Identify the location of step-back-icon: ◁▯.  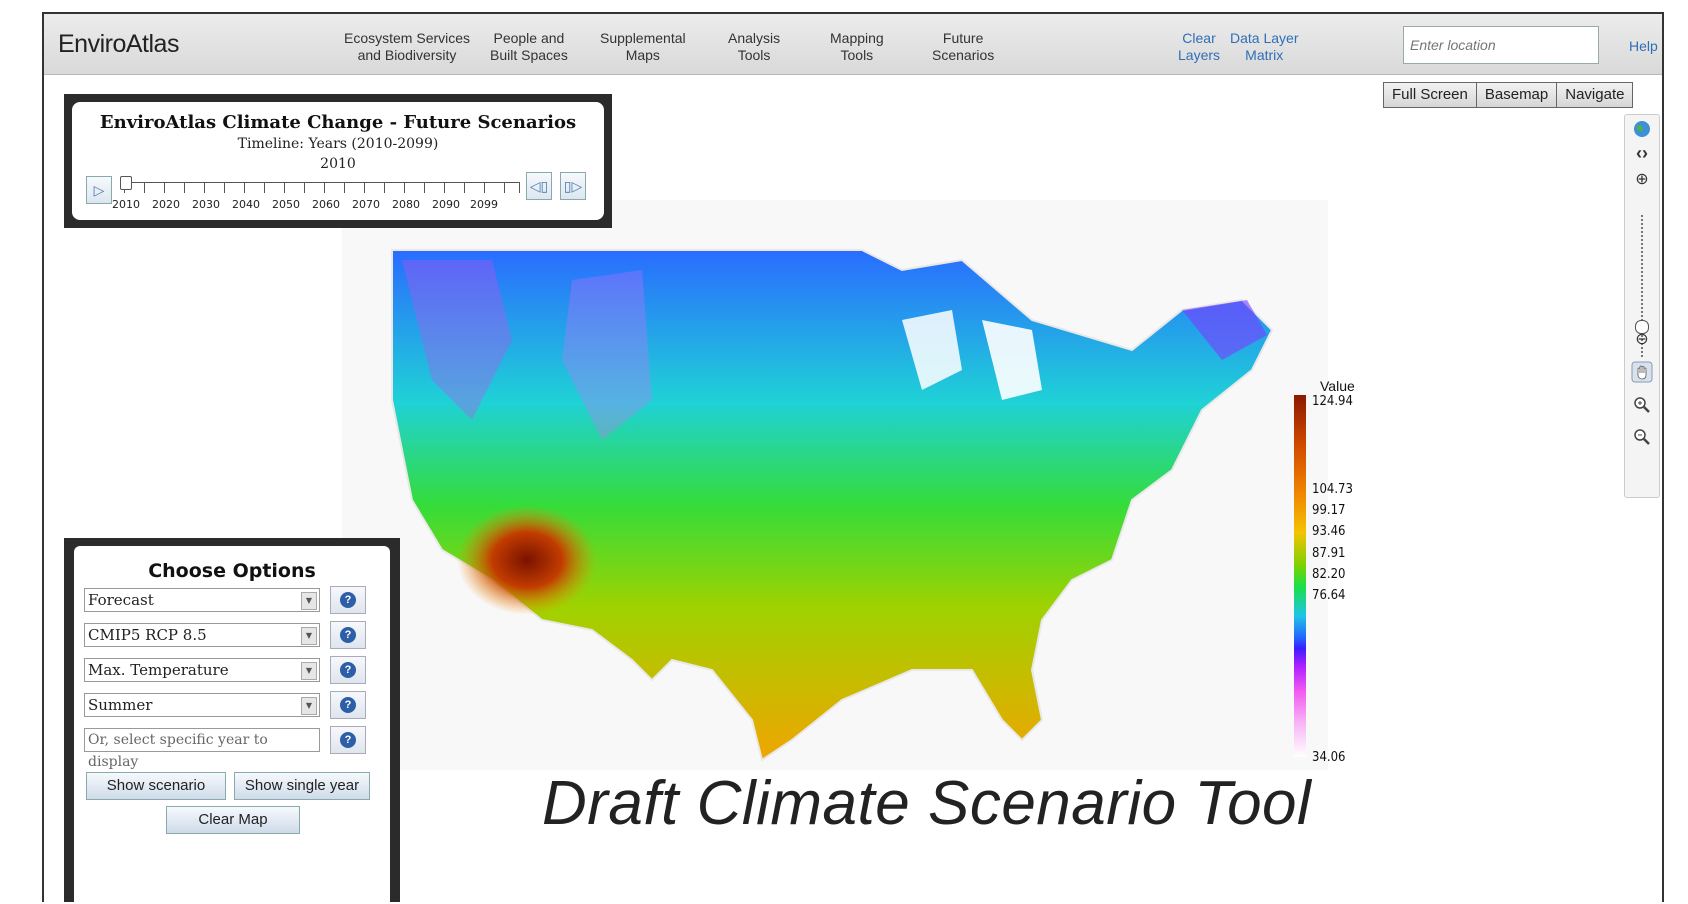
(539, 186).